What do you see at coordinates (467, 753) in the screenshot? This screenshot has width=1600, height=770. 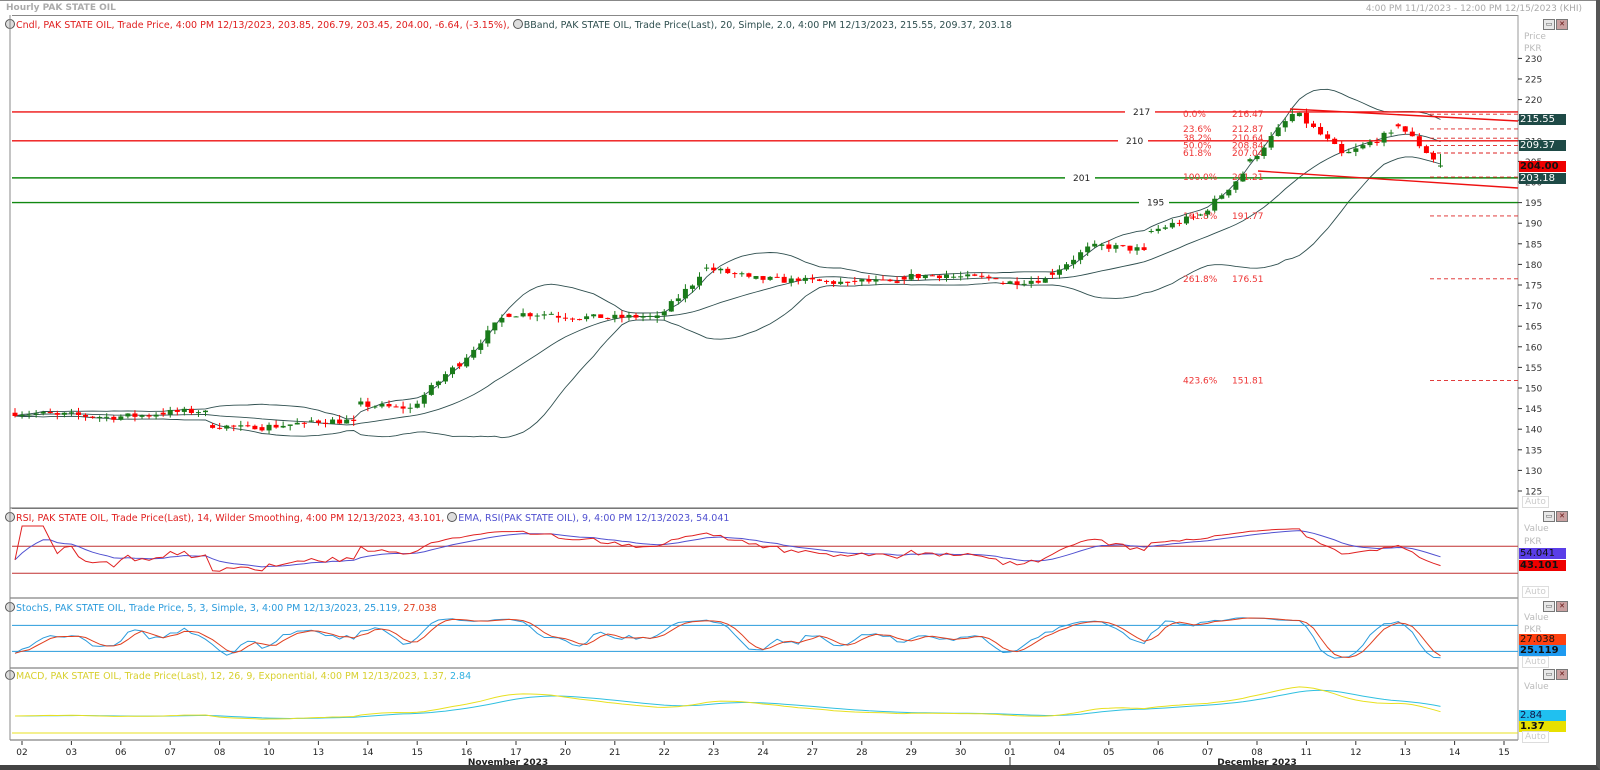 I see `x-tick-label: 16` at bounding box center [467, 753].